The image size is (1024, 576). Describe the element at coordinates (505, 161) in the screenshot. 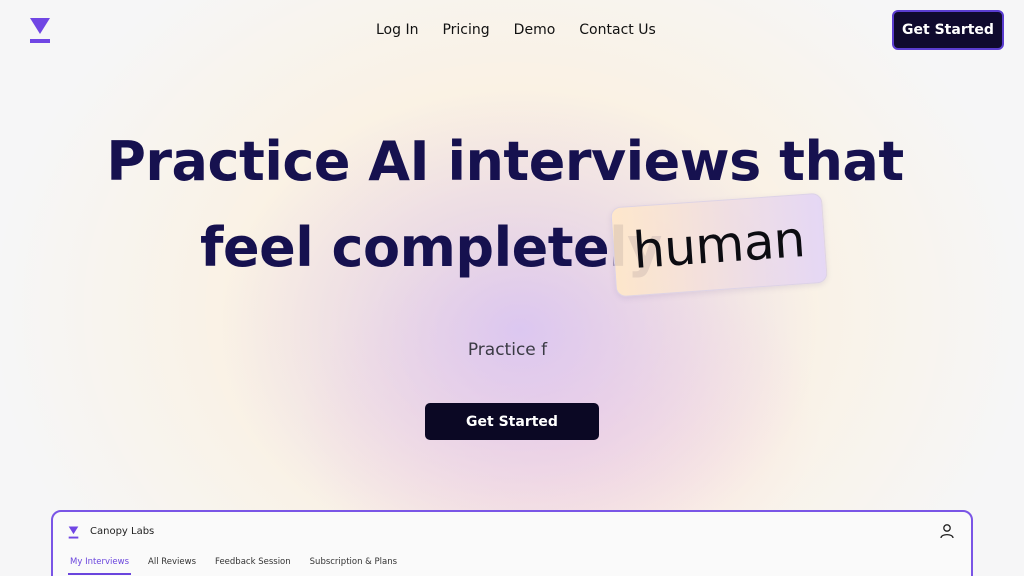

I see `hero-title-line1: Practice AI interviews that` at that location.